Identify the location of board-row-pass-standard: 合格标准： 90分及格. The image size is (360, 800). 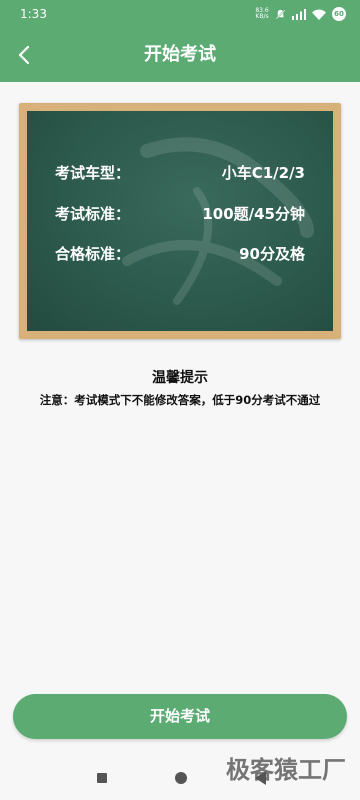
(180, 253).